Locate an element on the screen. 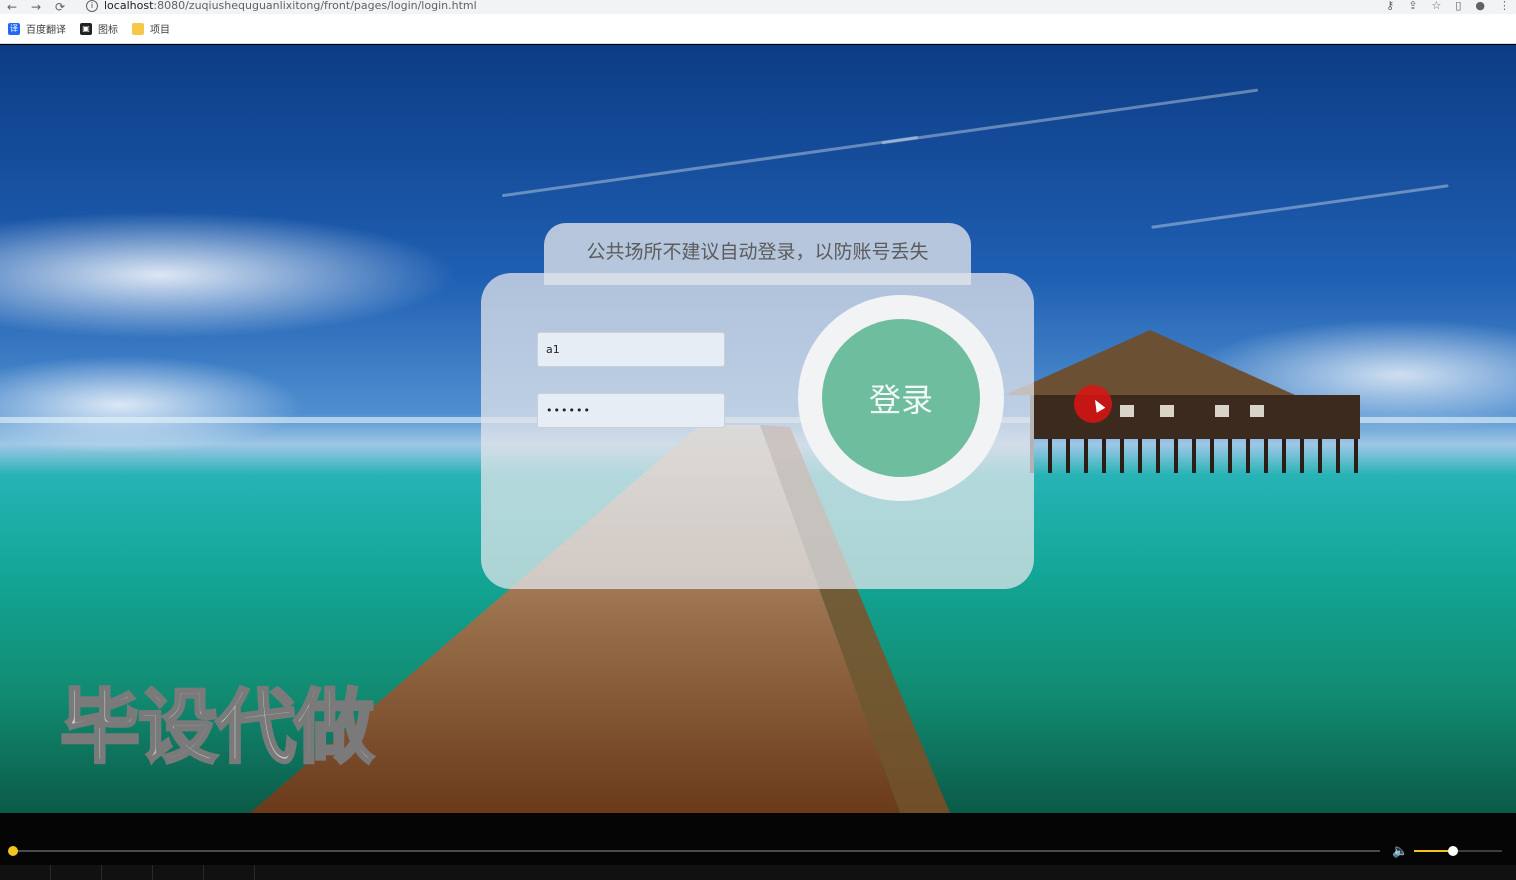 The width and height of the screenshot is (1516, 880). back-icon: ← is located at coordinates (12, 7).